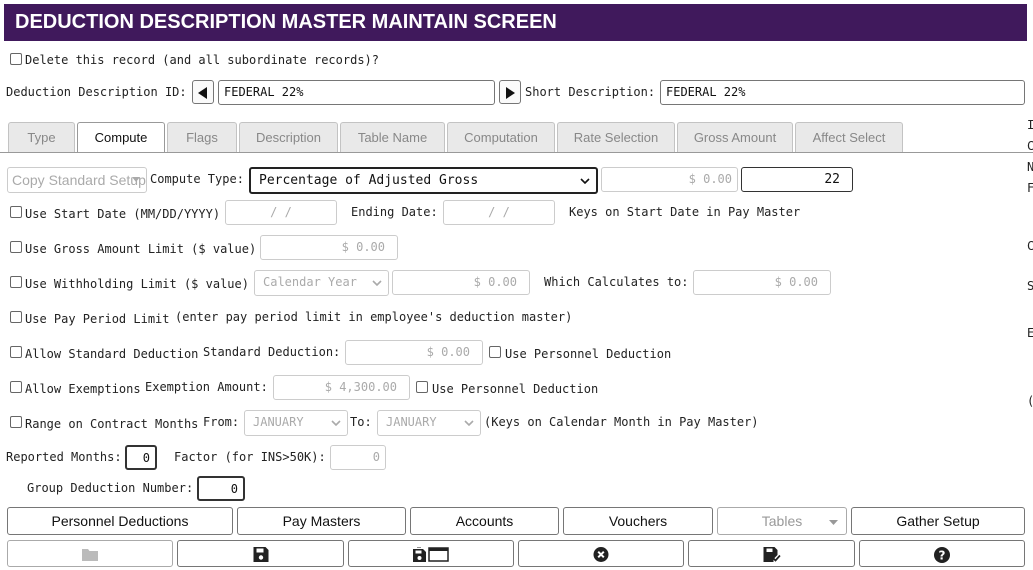  What do you see at coordinates (97, 319) in the screenshot?
I see `use-pay-period-limit-label: Use Pay Period Limit` at bounding box center [97, 319].